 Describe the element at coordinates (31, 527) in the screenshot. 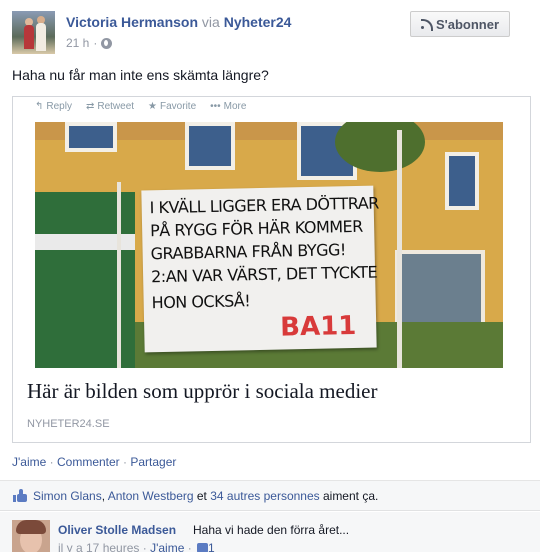

I see `avatar-hair` at that location.